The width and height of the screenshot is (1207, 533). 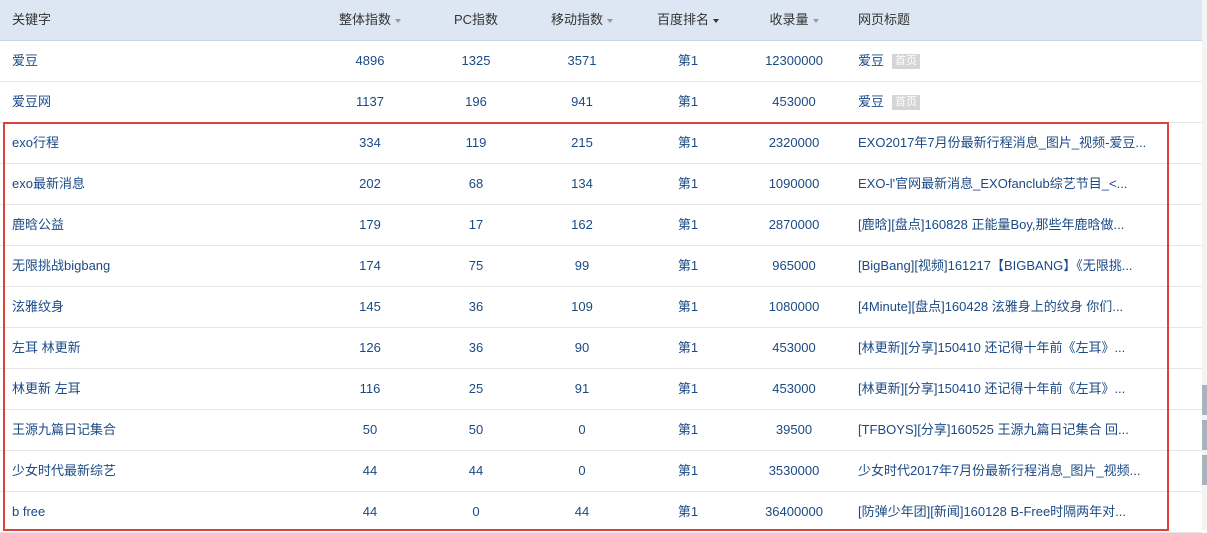 I want to click on overall-value: 116, so click(x=370, y=388).